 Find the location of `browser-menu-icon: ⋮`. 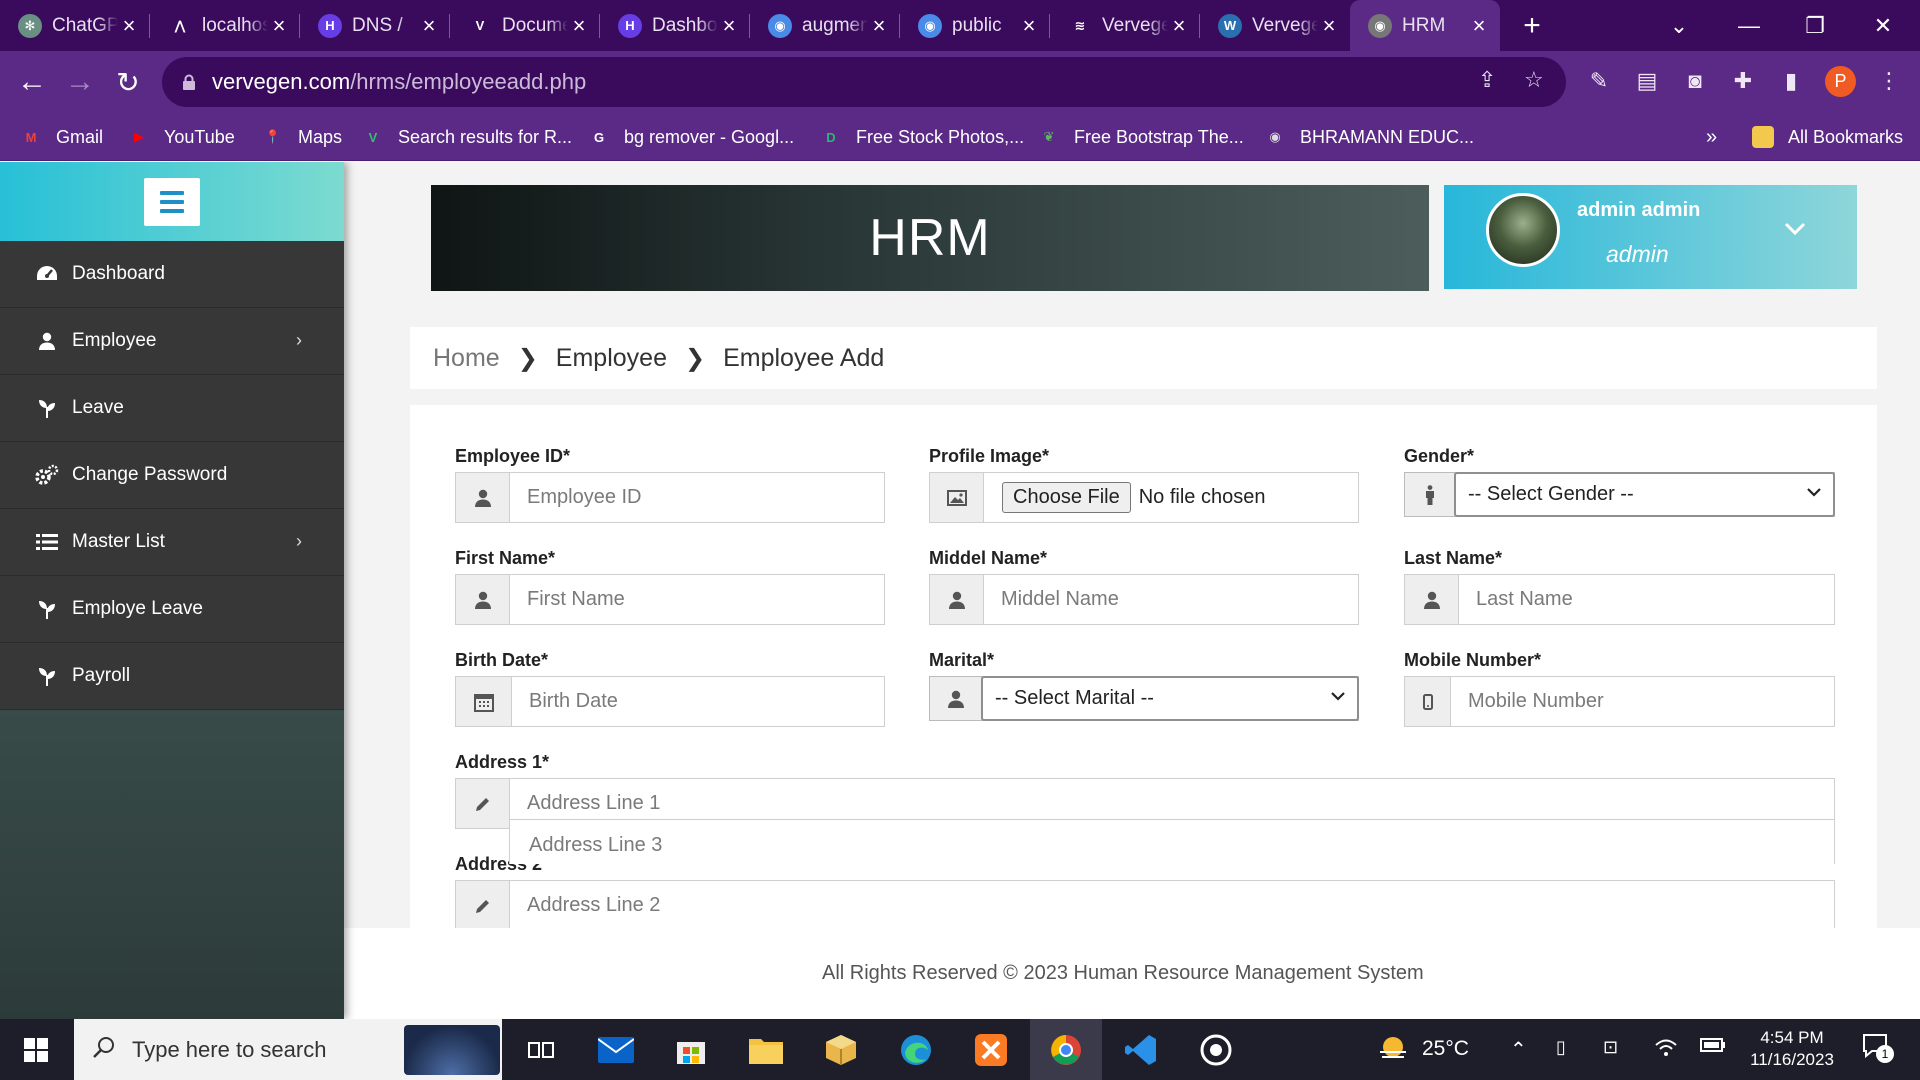

browser-menu-icon: ⋮ is located at coordinates (1889, 81).